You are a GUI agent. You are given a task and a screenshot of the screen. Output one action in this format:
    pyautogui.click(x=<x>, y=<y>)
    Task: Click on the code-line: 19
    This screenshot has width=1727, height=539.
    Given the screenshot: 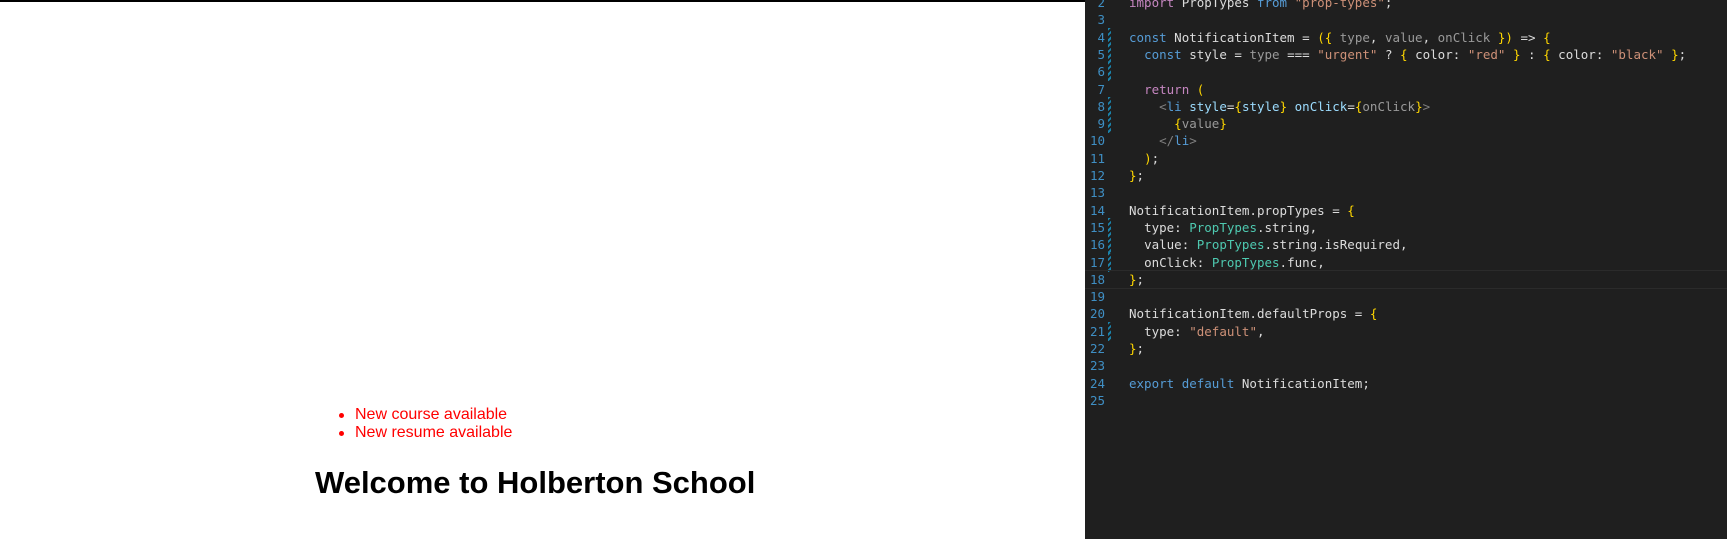 What is the action you would take?
    pyautogui.click(x=1406, y=296)
    